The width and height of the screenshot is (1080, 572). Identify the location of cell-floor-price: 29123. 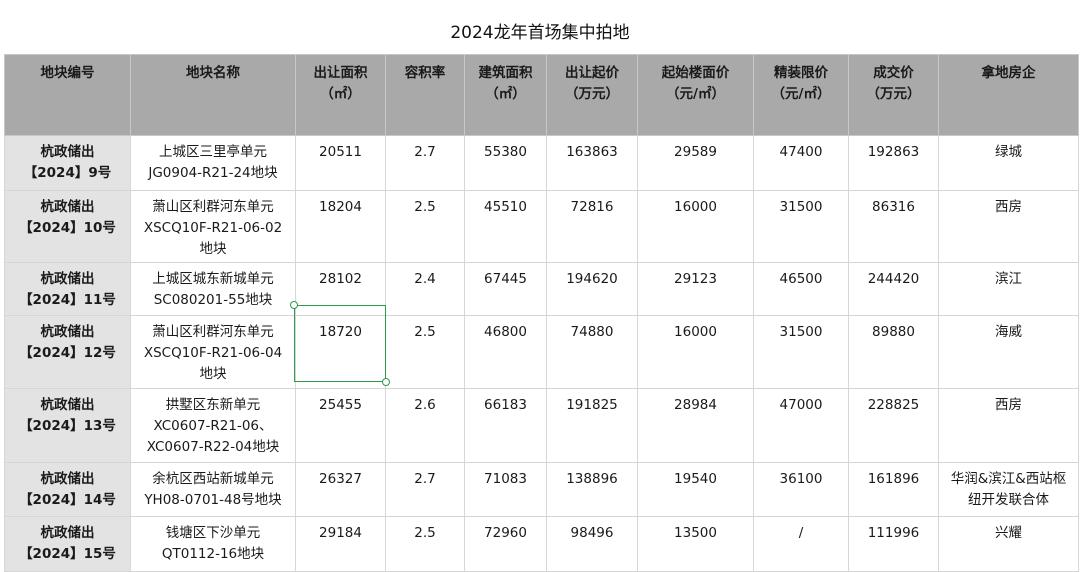
(695, 289).